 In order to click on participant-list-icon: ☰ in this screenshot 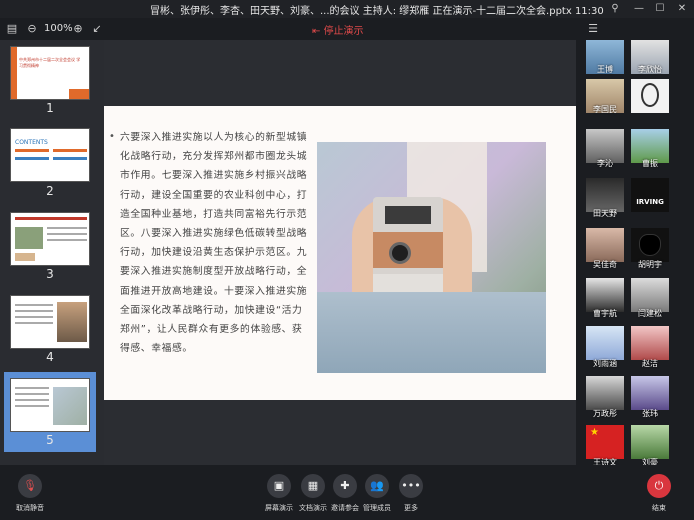, I will do `click(593, 29)`.